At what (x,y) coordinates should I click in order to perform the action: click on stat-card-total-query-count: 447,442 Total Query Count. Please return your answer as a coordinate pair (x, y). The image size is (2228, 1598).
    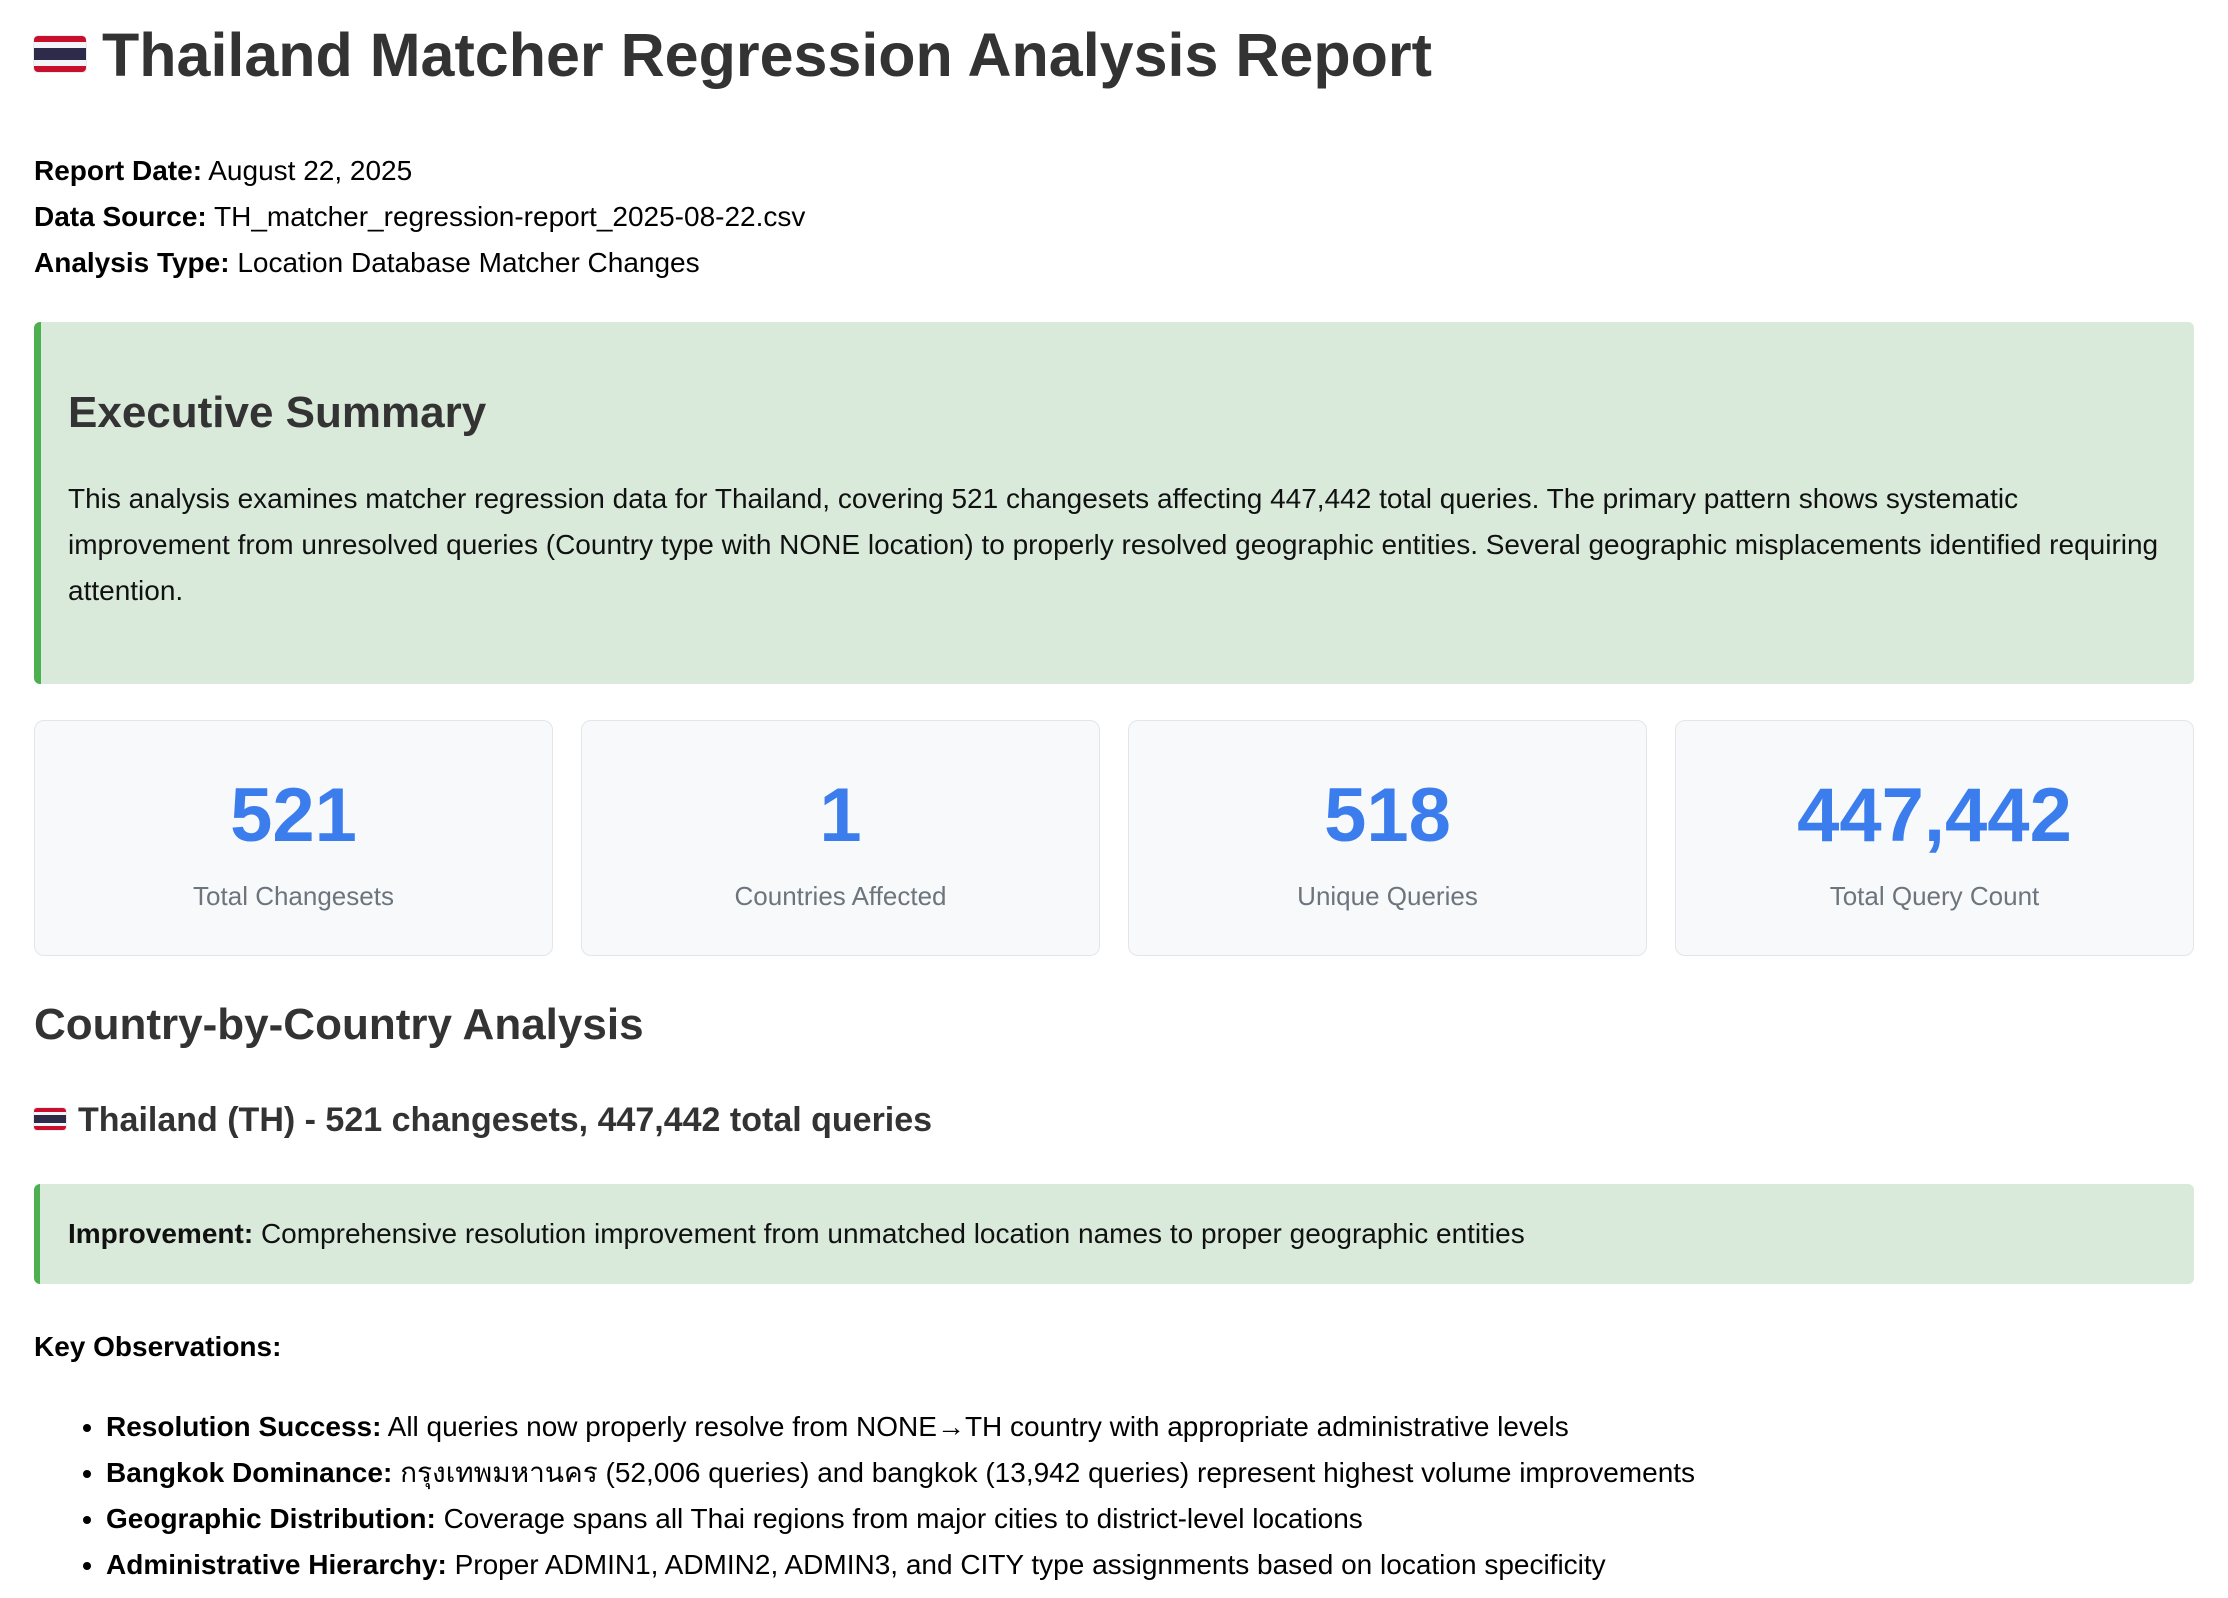
    Looking at the image, I should click on (1934, 838).